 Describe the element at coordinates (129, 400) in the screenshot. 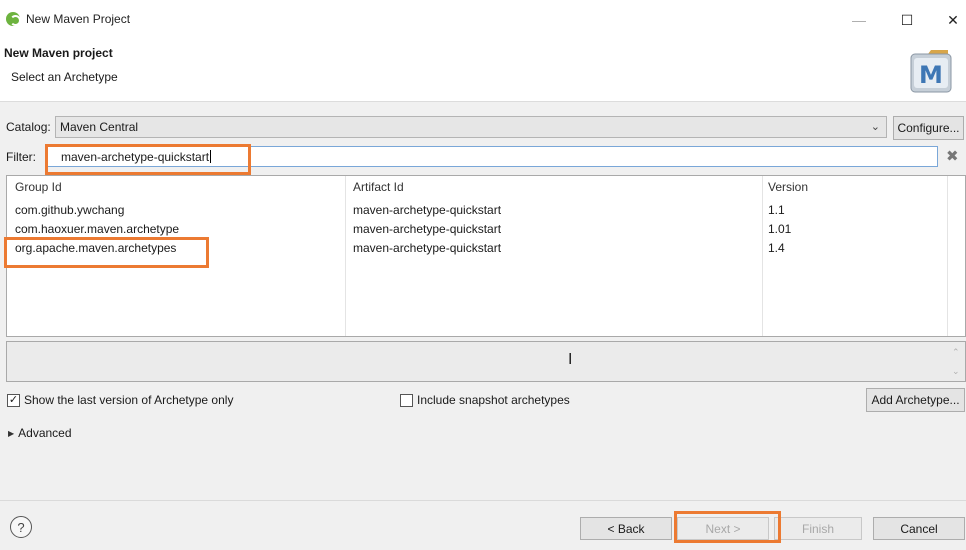

I see `last-version-label: Show the last version of Archetype only` at that location.